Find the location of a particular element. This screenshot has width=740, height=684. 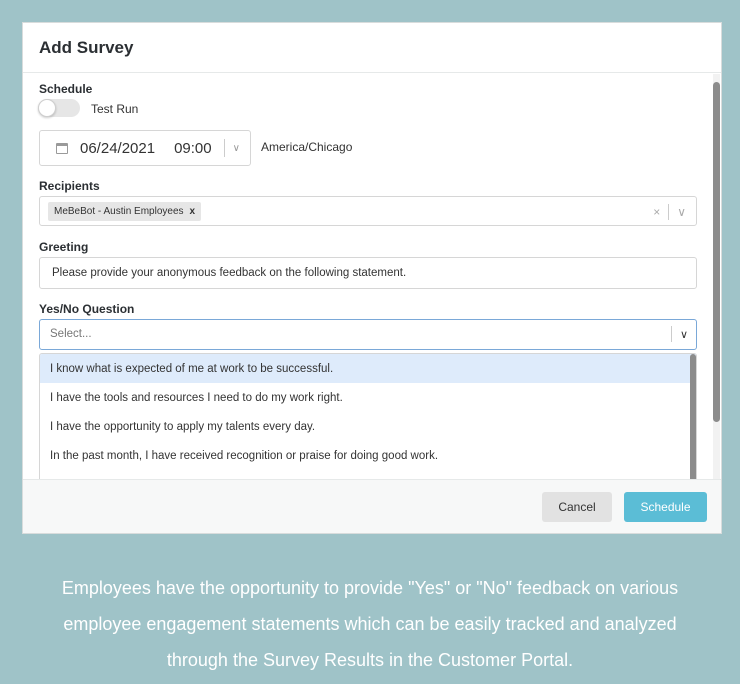

timezone-label: America/Chicago is located at coordinates (307, 147).